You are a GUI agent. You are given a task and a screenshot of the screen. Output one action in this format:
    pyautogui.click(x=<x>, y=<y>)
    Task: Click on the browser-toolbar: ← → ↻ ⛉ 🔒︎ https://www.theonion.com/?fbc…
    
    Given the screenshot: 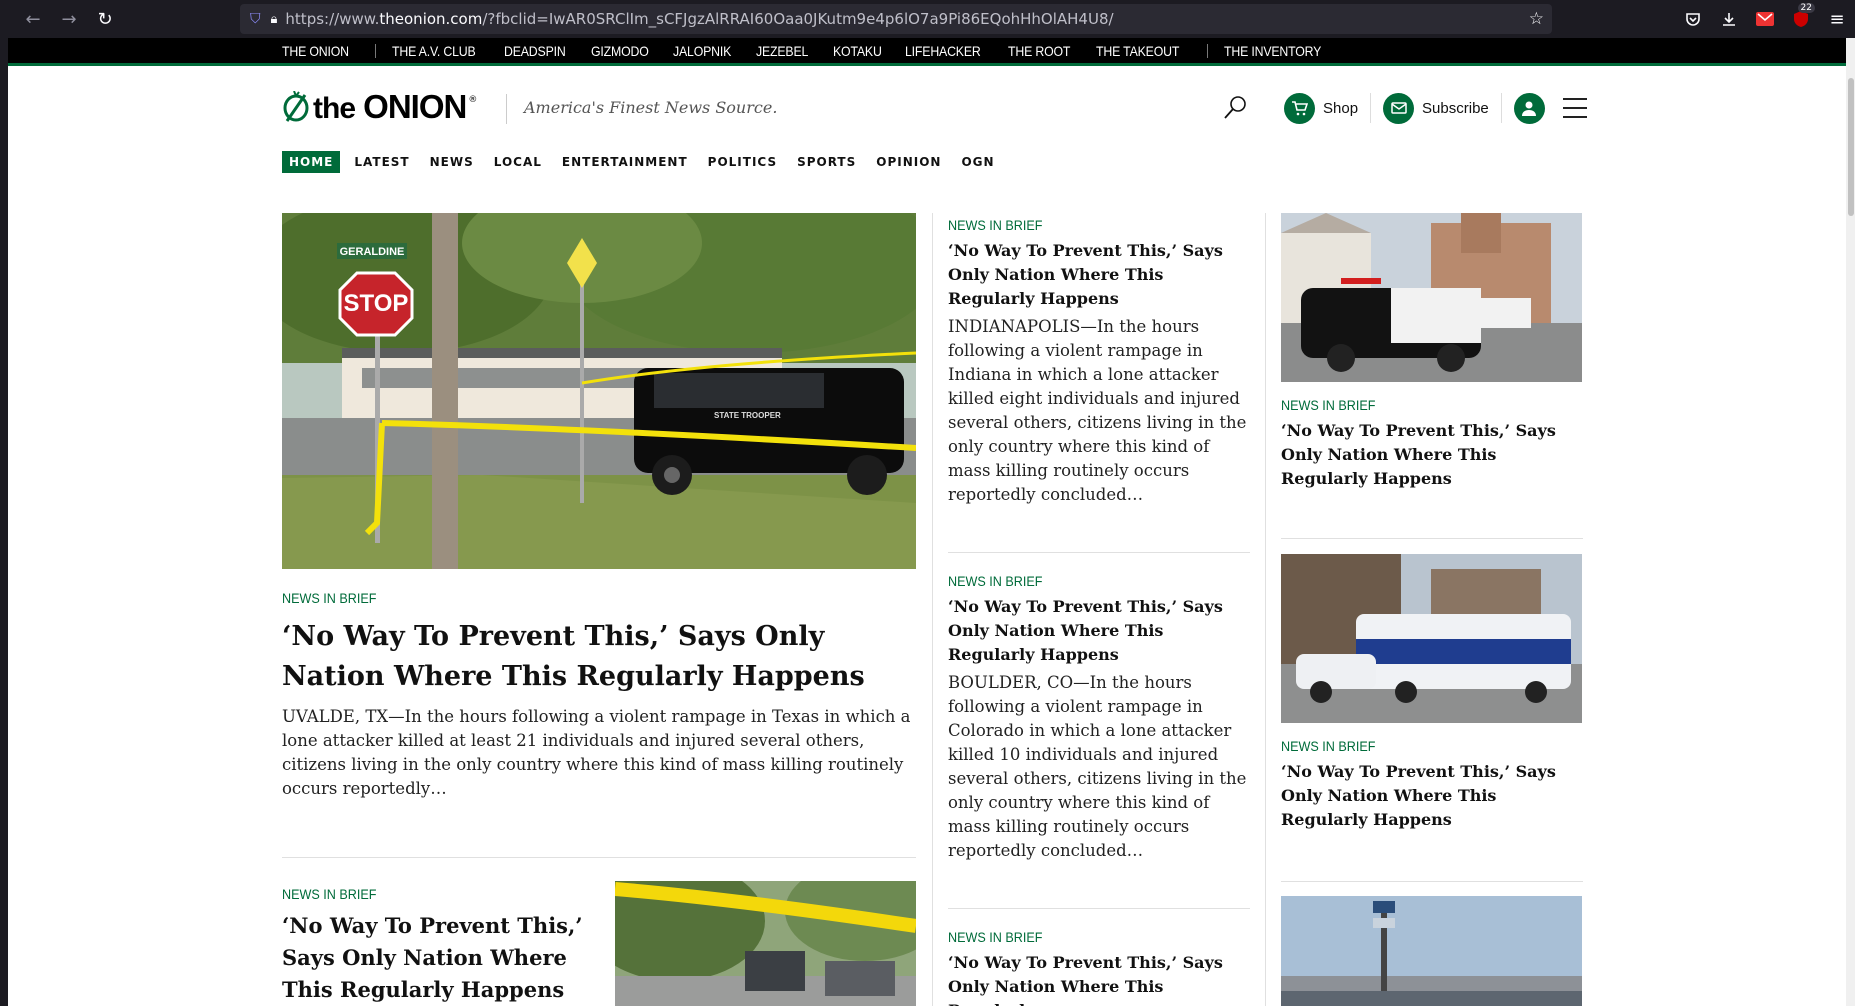 What is the action you would take?
    pyautogui.click(x=927, y=19)
    